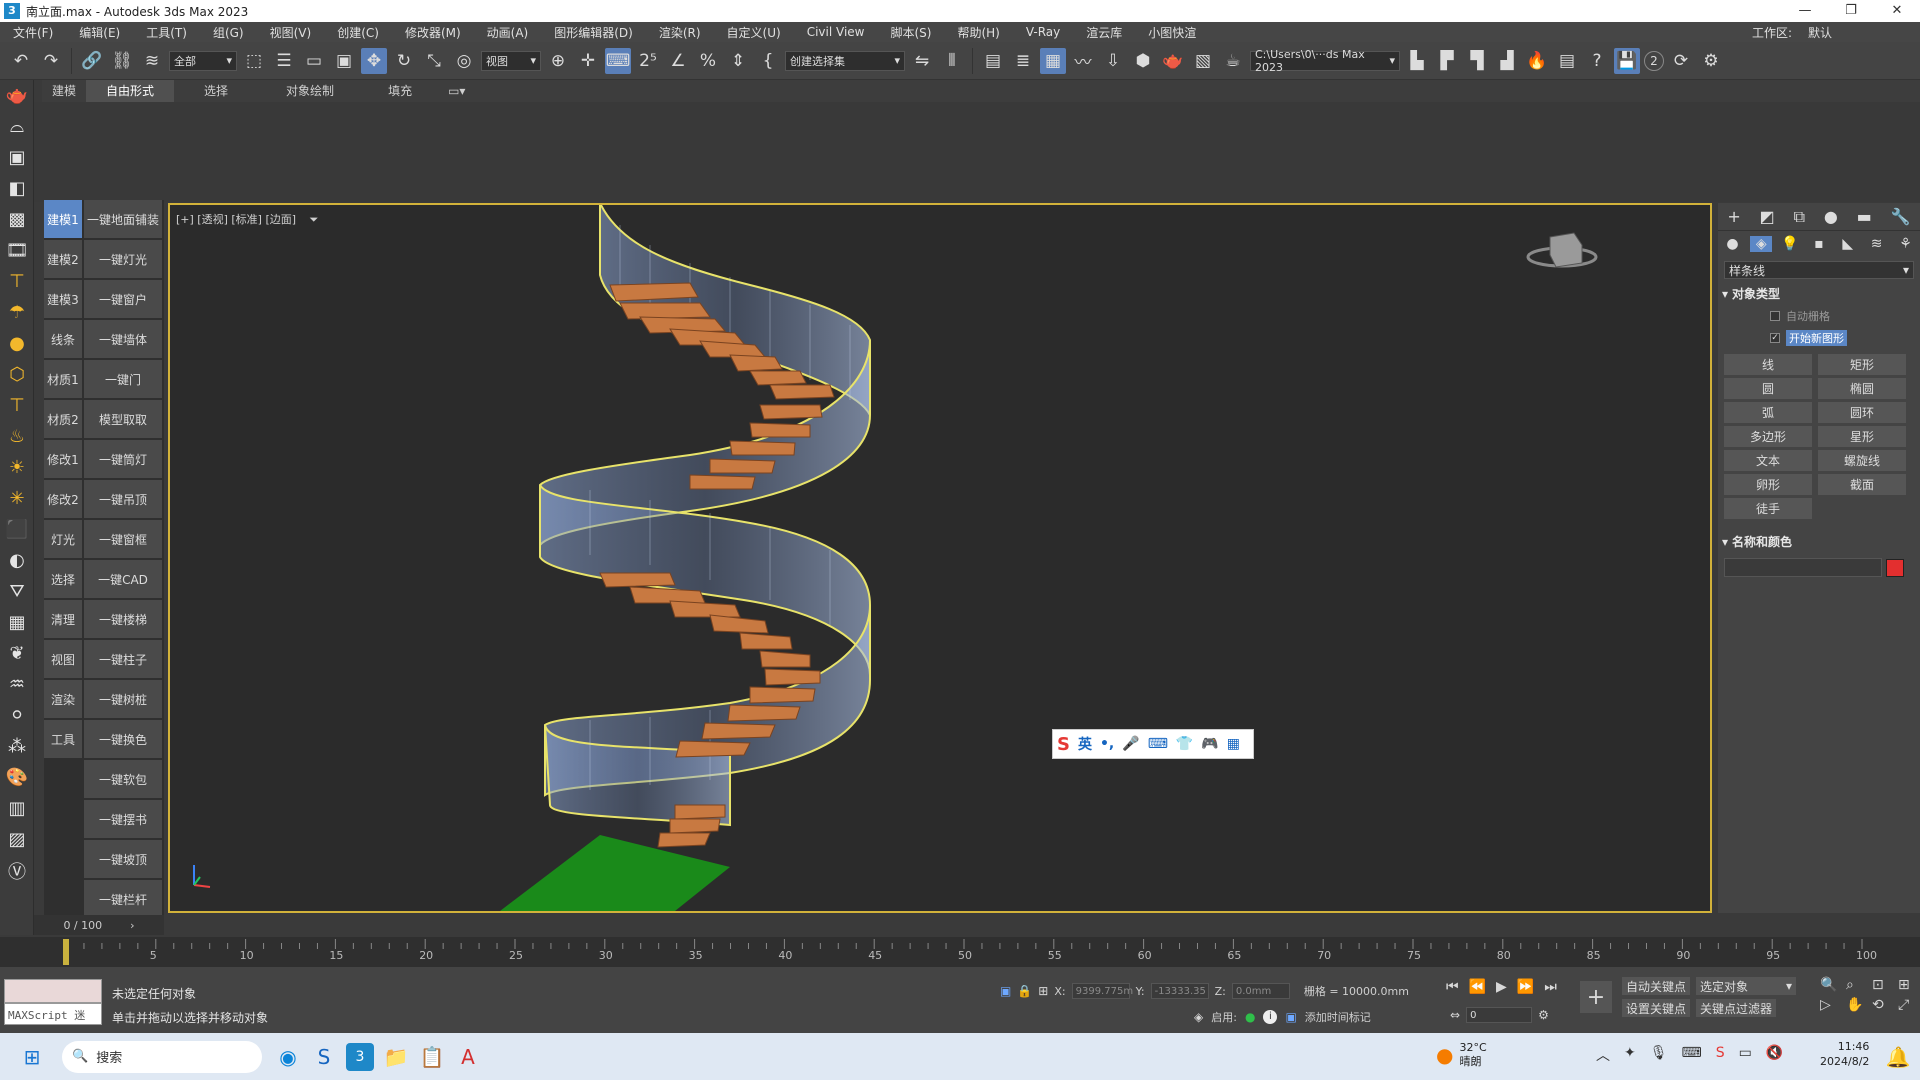 This screenshot has height=1080, width=1920. I want to click on reference-coordinate-dropdown: 视图 ▾, so click(511, 60).